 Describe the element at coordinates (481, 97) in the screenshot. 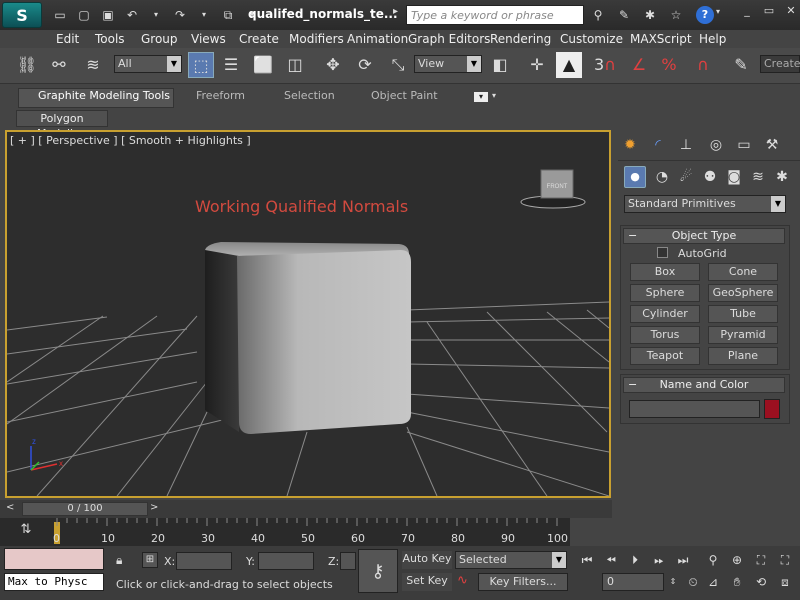

I see `ribbon-minimize-icon: ▾` at that location.